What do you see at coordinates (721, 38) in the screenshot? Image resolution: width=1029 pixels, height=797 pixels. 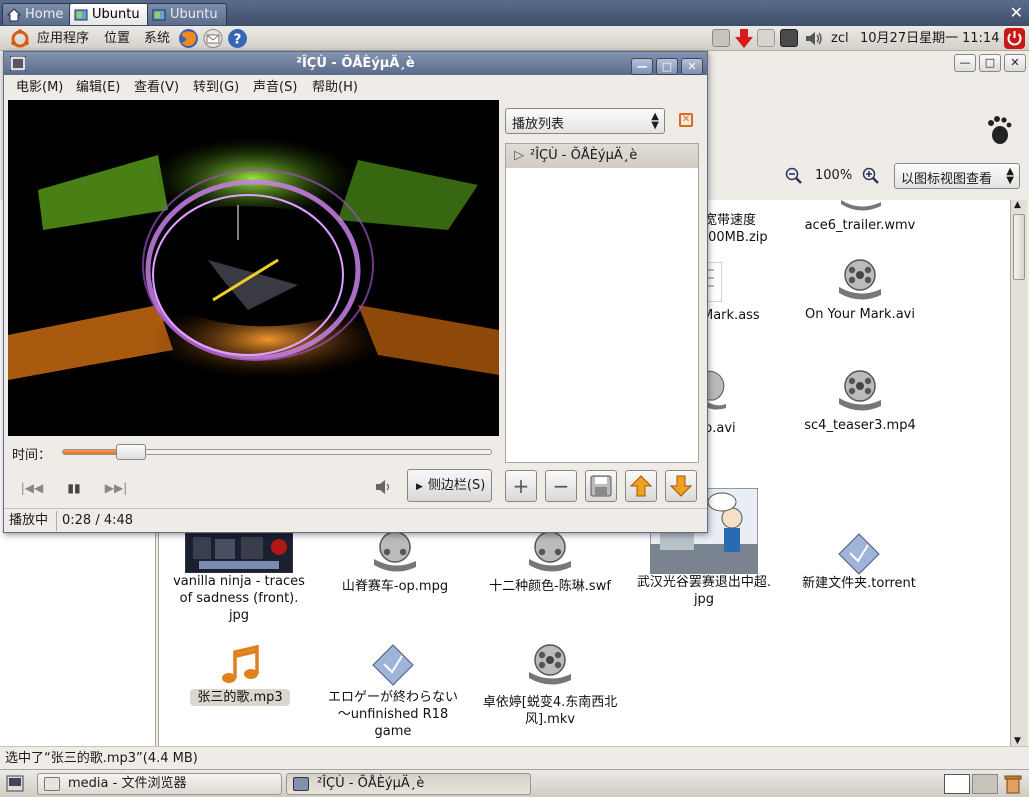 I see `network-icon` at bounding box center [721, 38].